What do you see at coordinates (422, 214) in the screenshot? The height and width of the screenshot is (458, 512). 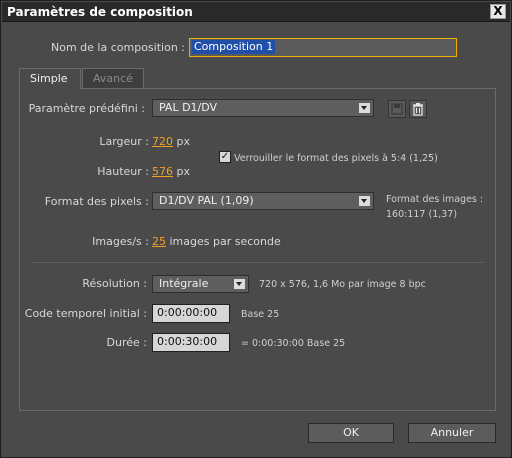 I see `frame-aspect-value: 160:117 (1,37)` at bounding box center [422, 214].